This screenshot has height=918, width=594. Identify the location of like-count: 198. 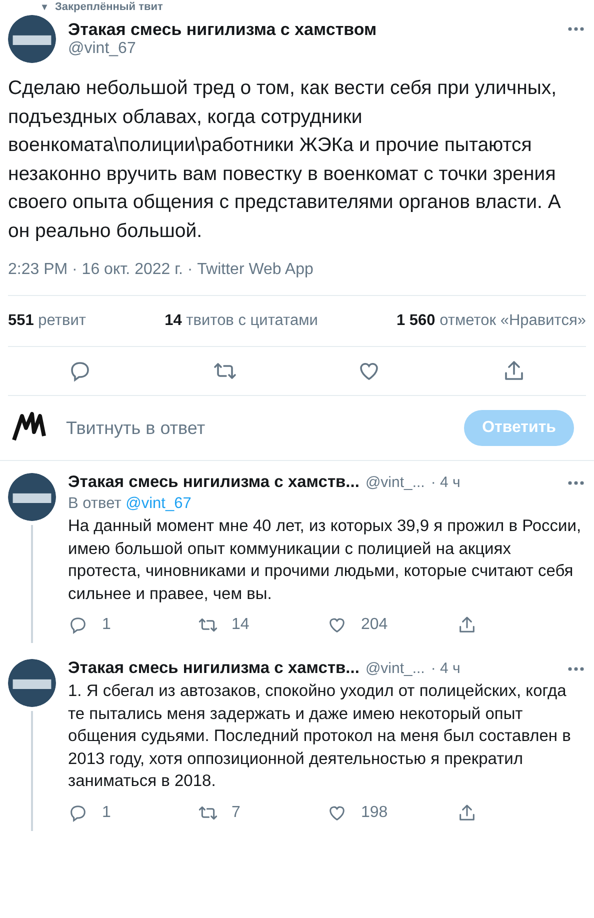
(374, 813).